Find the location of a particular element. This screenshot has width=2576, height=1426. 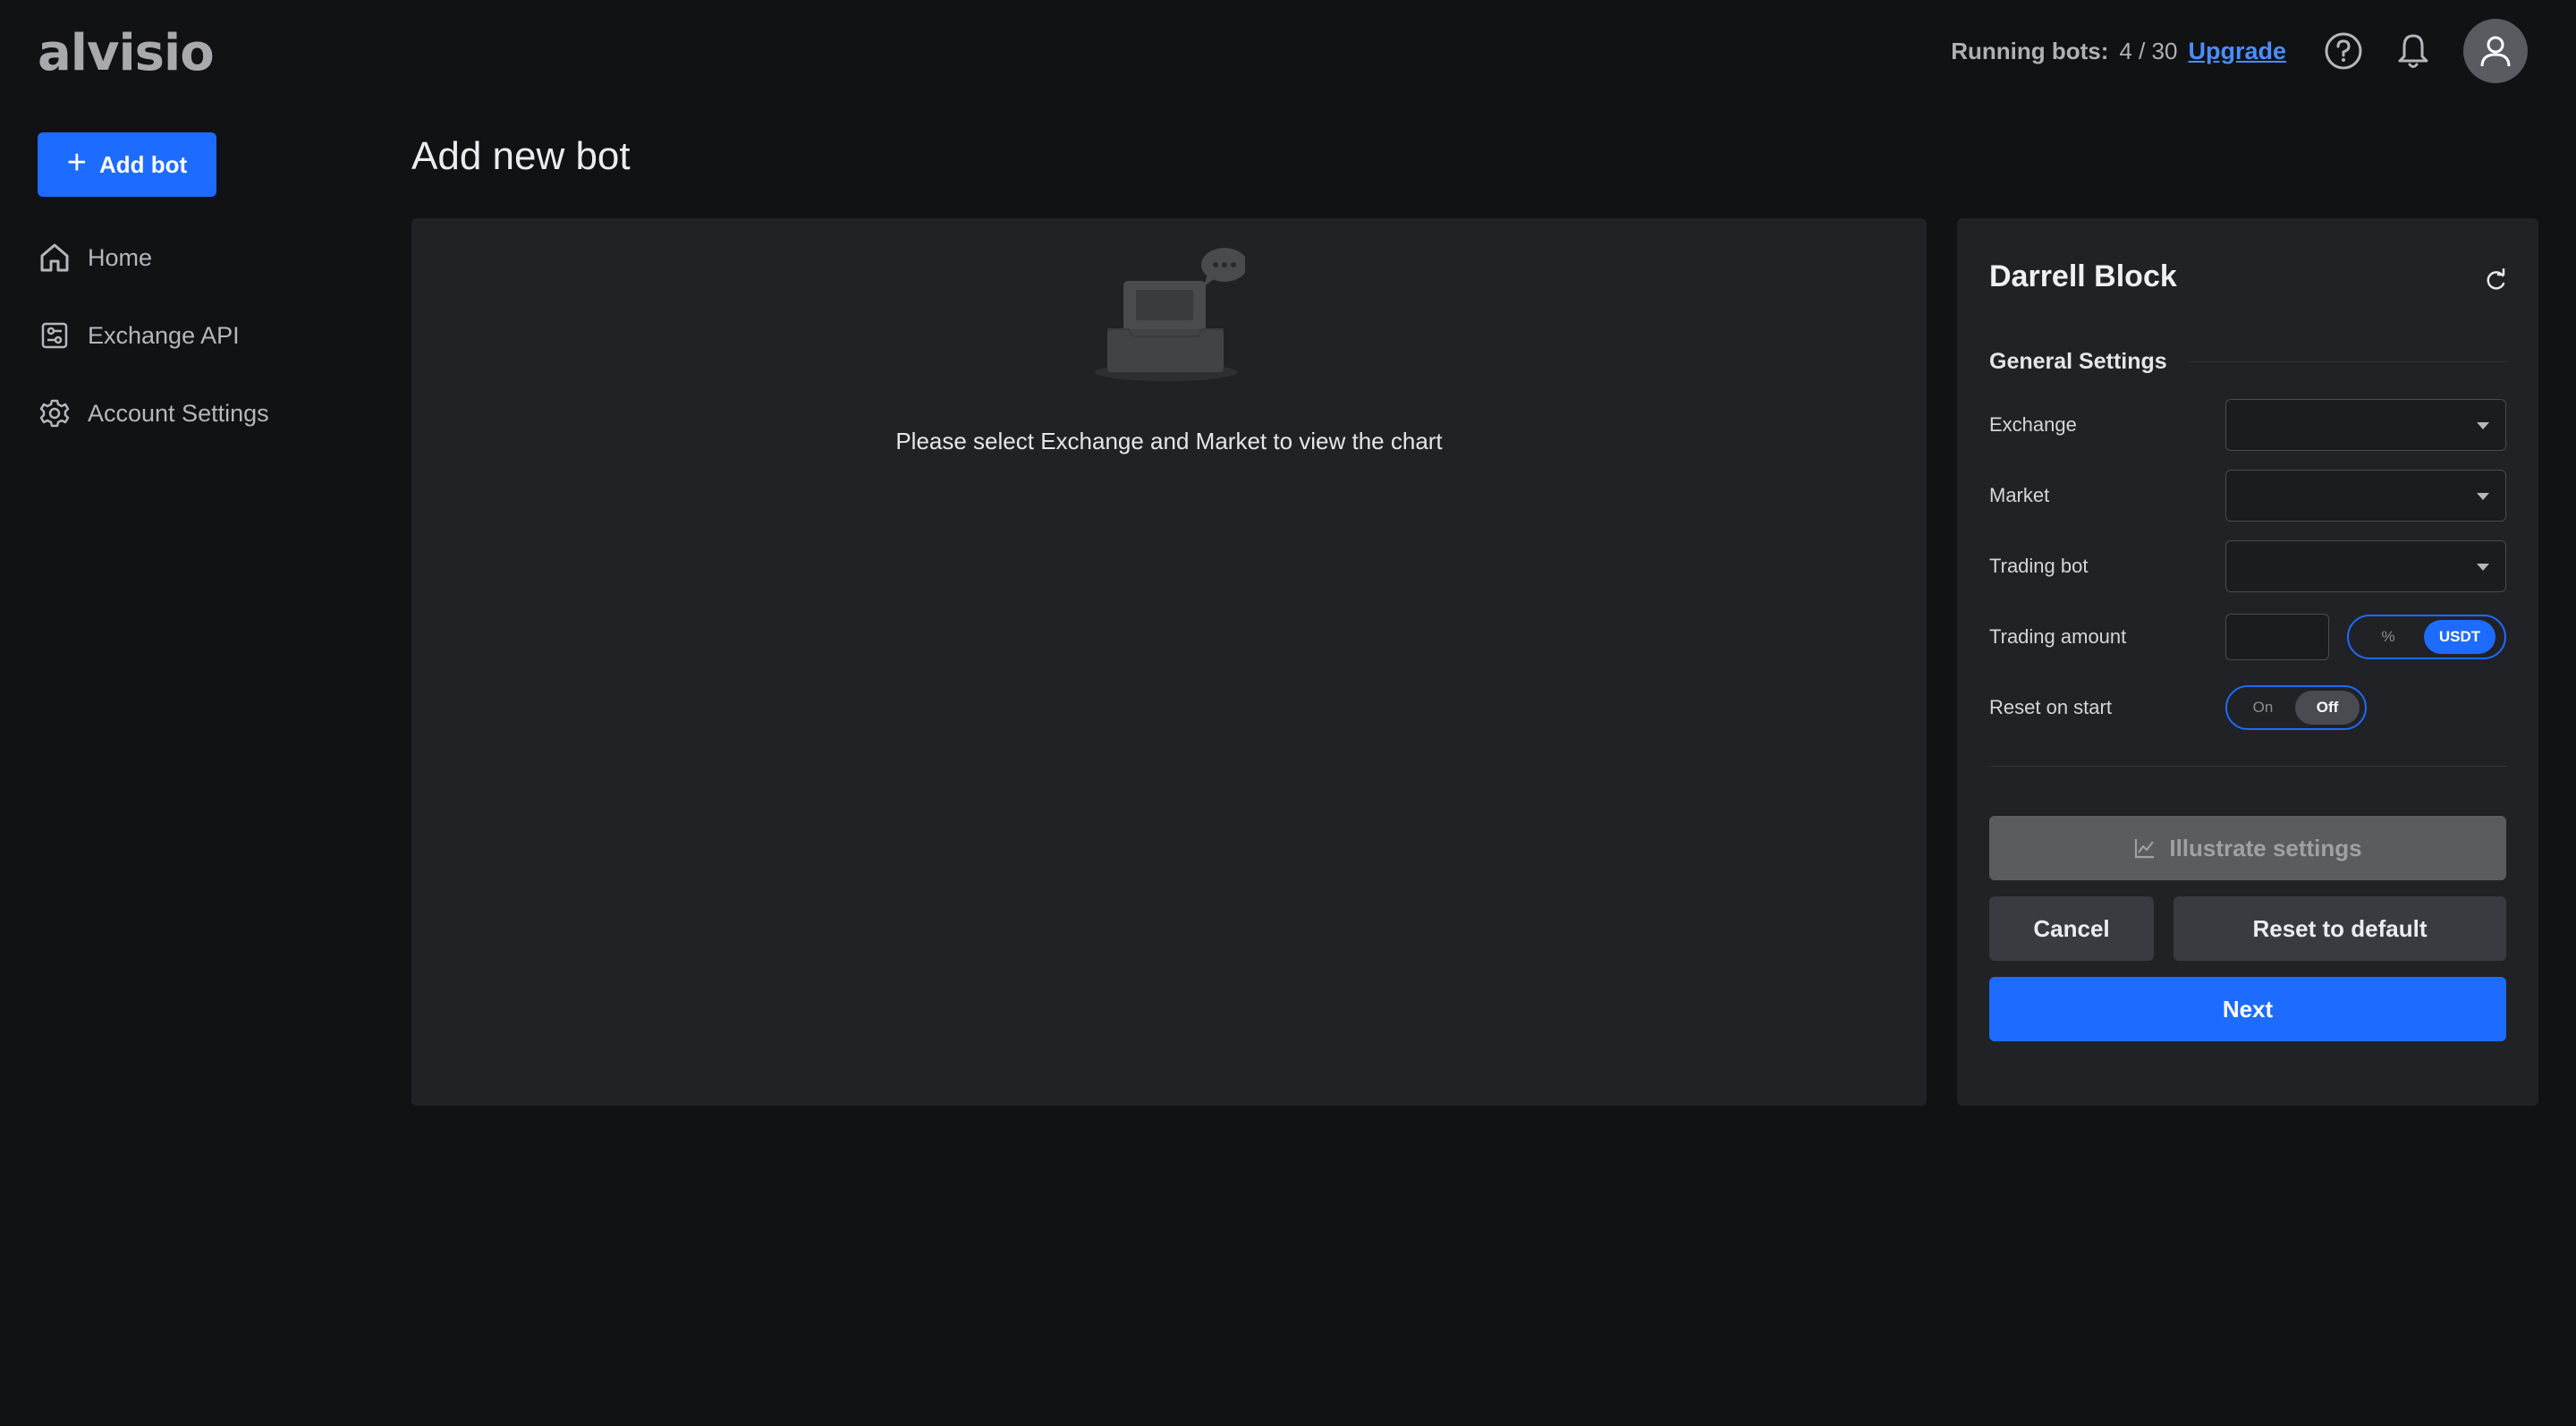

exchange-label: Exchange is located at coordinates (2033, 425).